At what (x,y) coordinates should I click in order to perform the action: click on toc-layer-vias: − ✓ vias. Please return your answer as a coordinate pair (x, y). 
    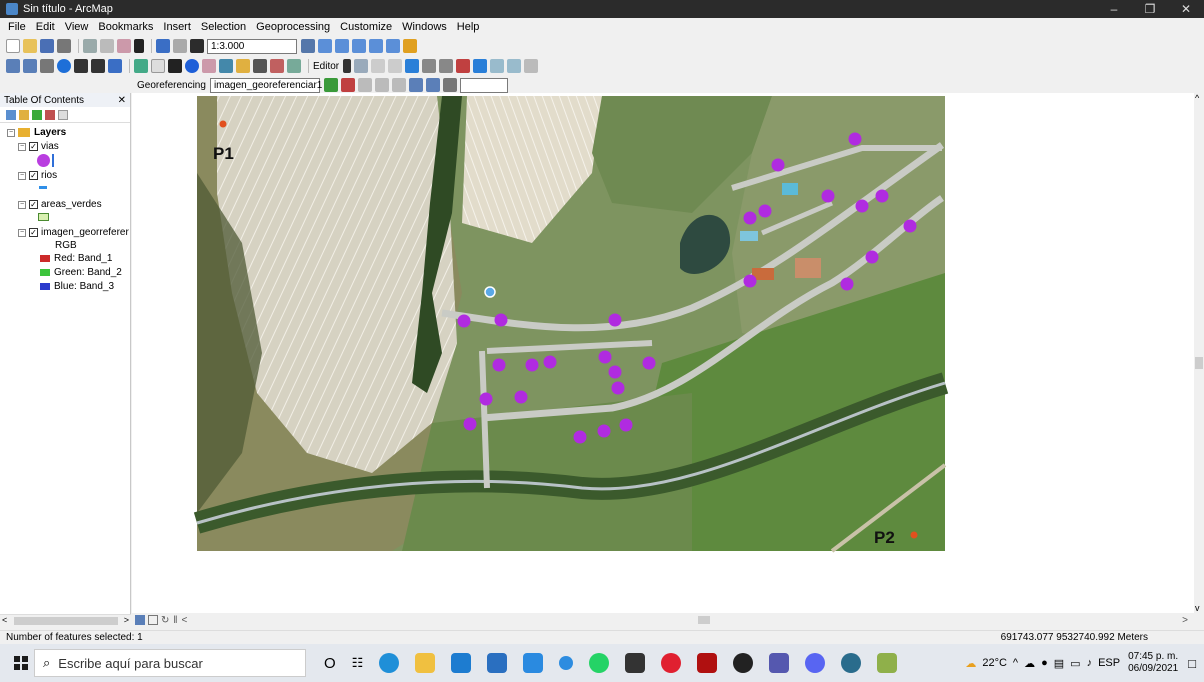
    Looking at the image, I should click on (38, 146).